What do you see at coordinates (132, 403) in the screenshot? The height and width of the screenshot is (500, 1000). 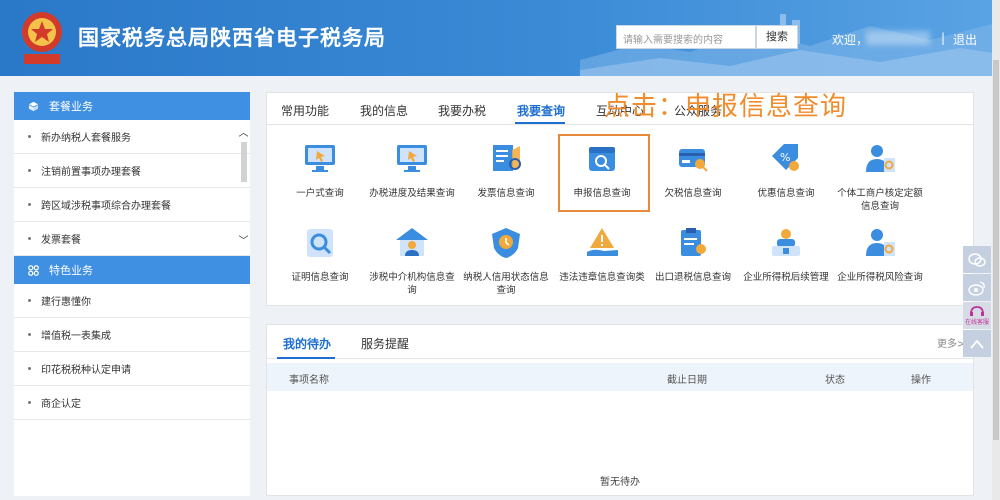 I see `sidebar-item: 商企认定` at bounding box center [132, 403].